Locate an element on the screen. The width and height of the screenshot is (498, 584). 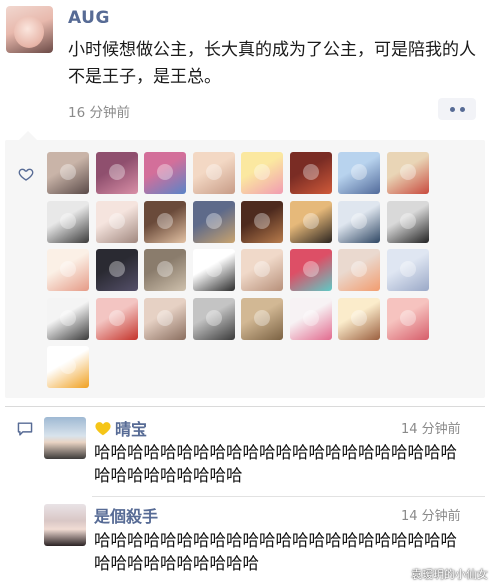
post-time: 16 分钟前 is located at coordinates (99, 113).